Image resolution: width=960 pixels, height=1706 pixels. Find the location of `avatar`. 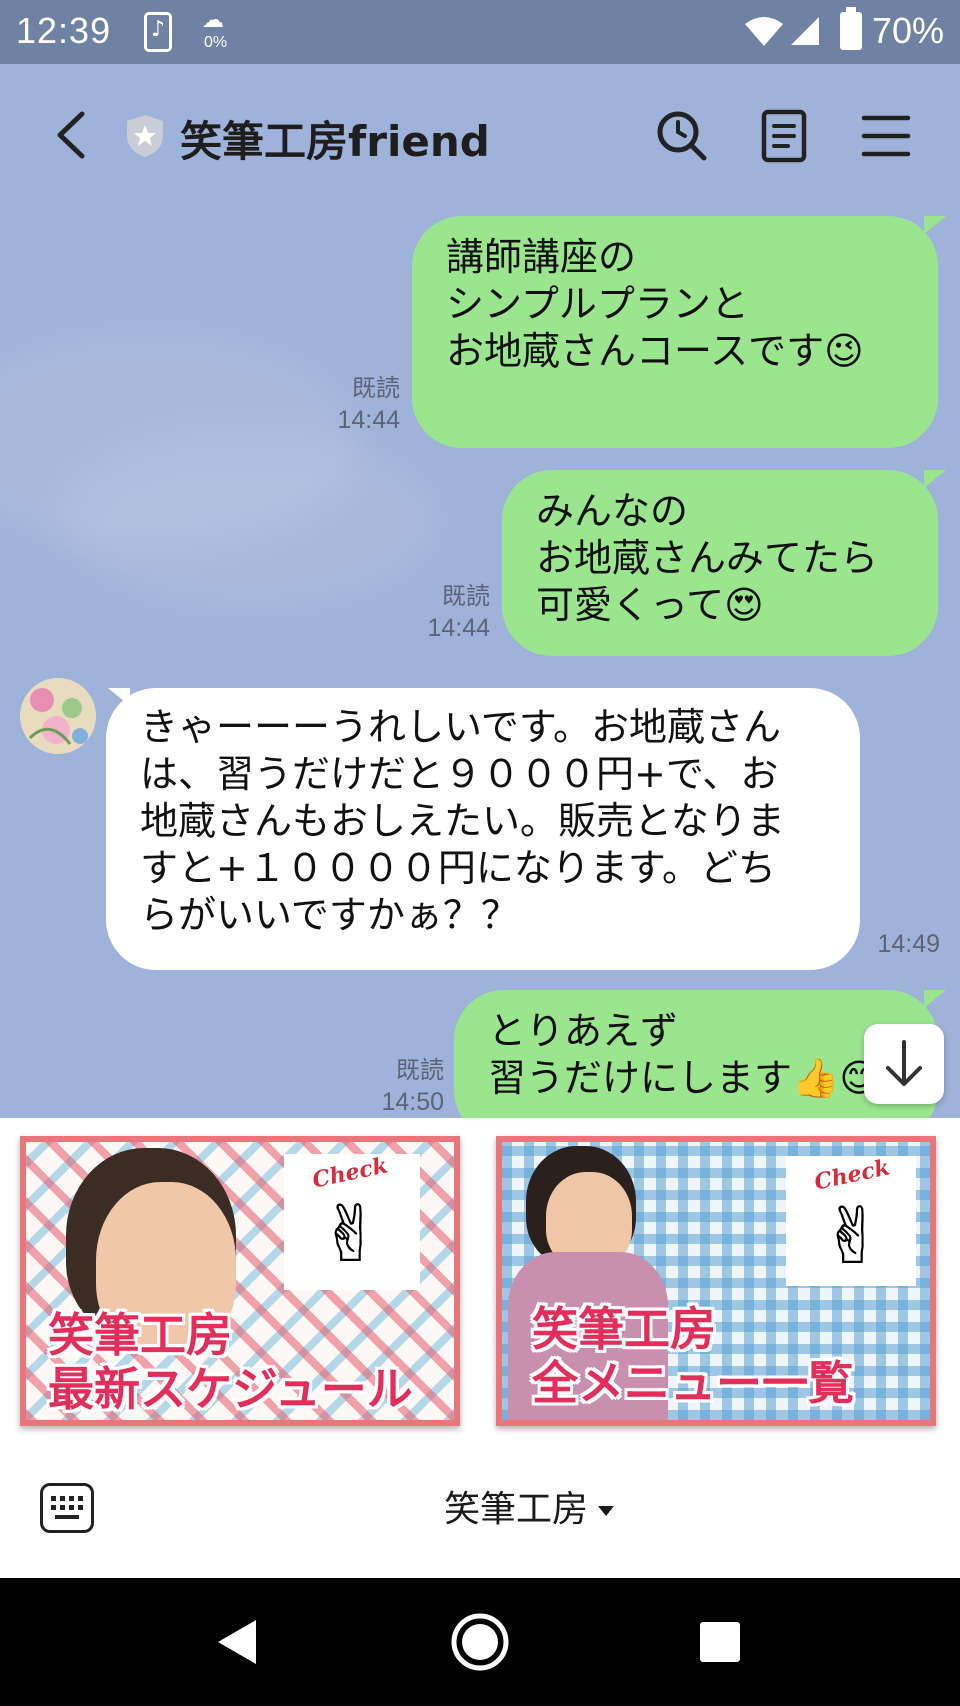

avatar is located at coordinates (58, 716).